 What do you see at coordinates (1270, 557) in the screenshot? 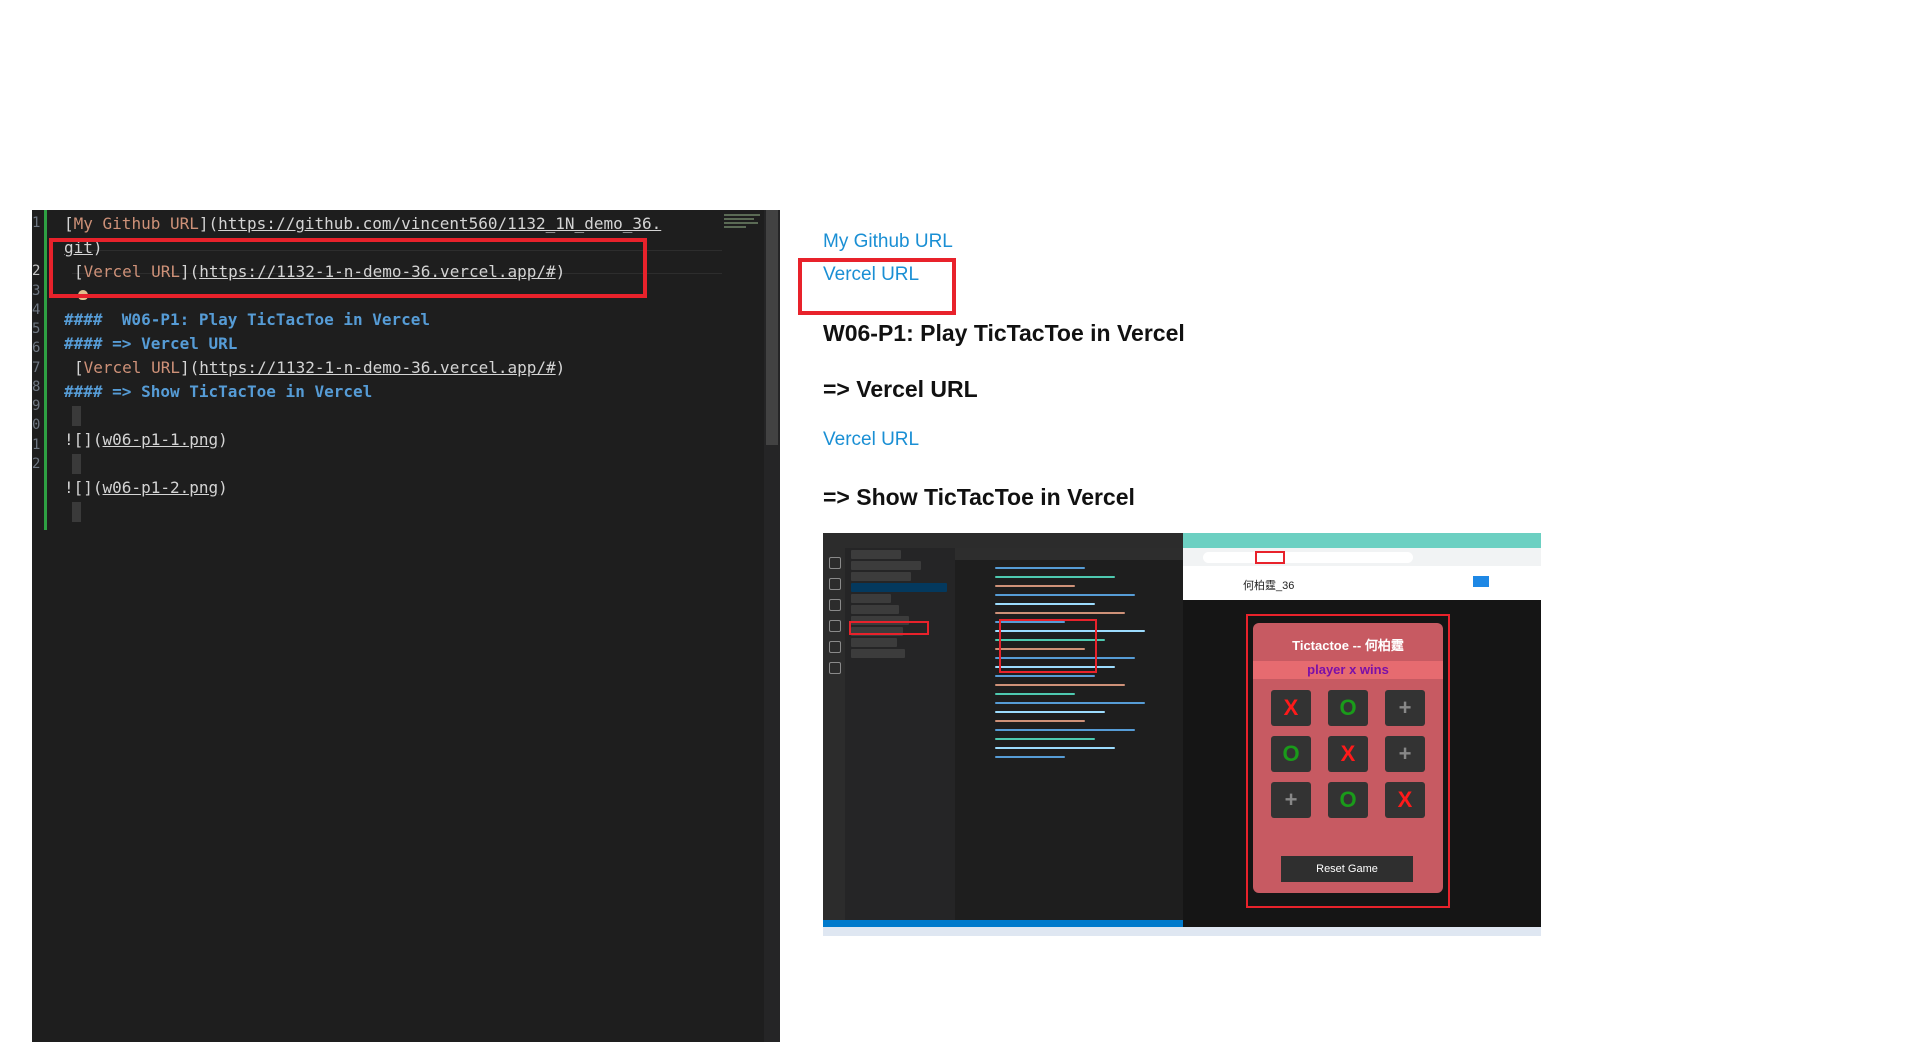
I see `annotation-box-url` at bounding box center [1270, 557].